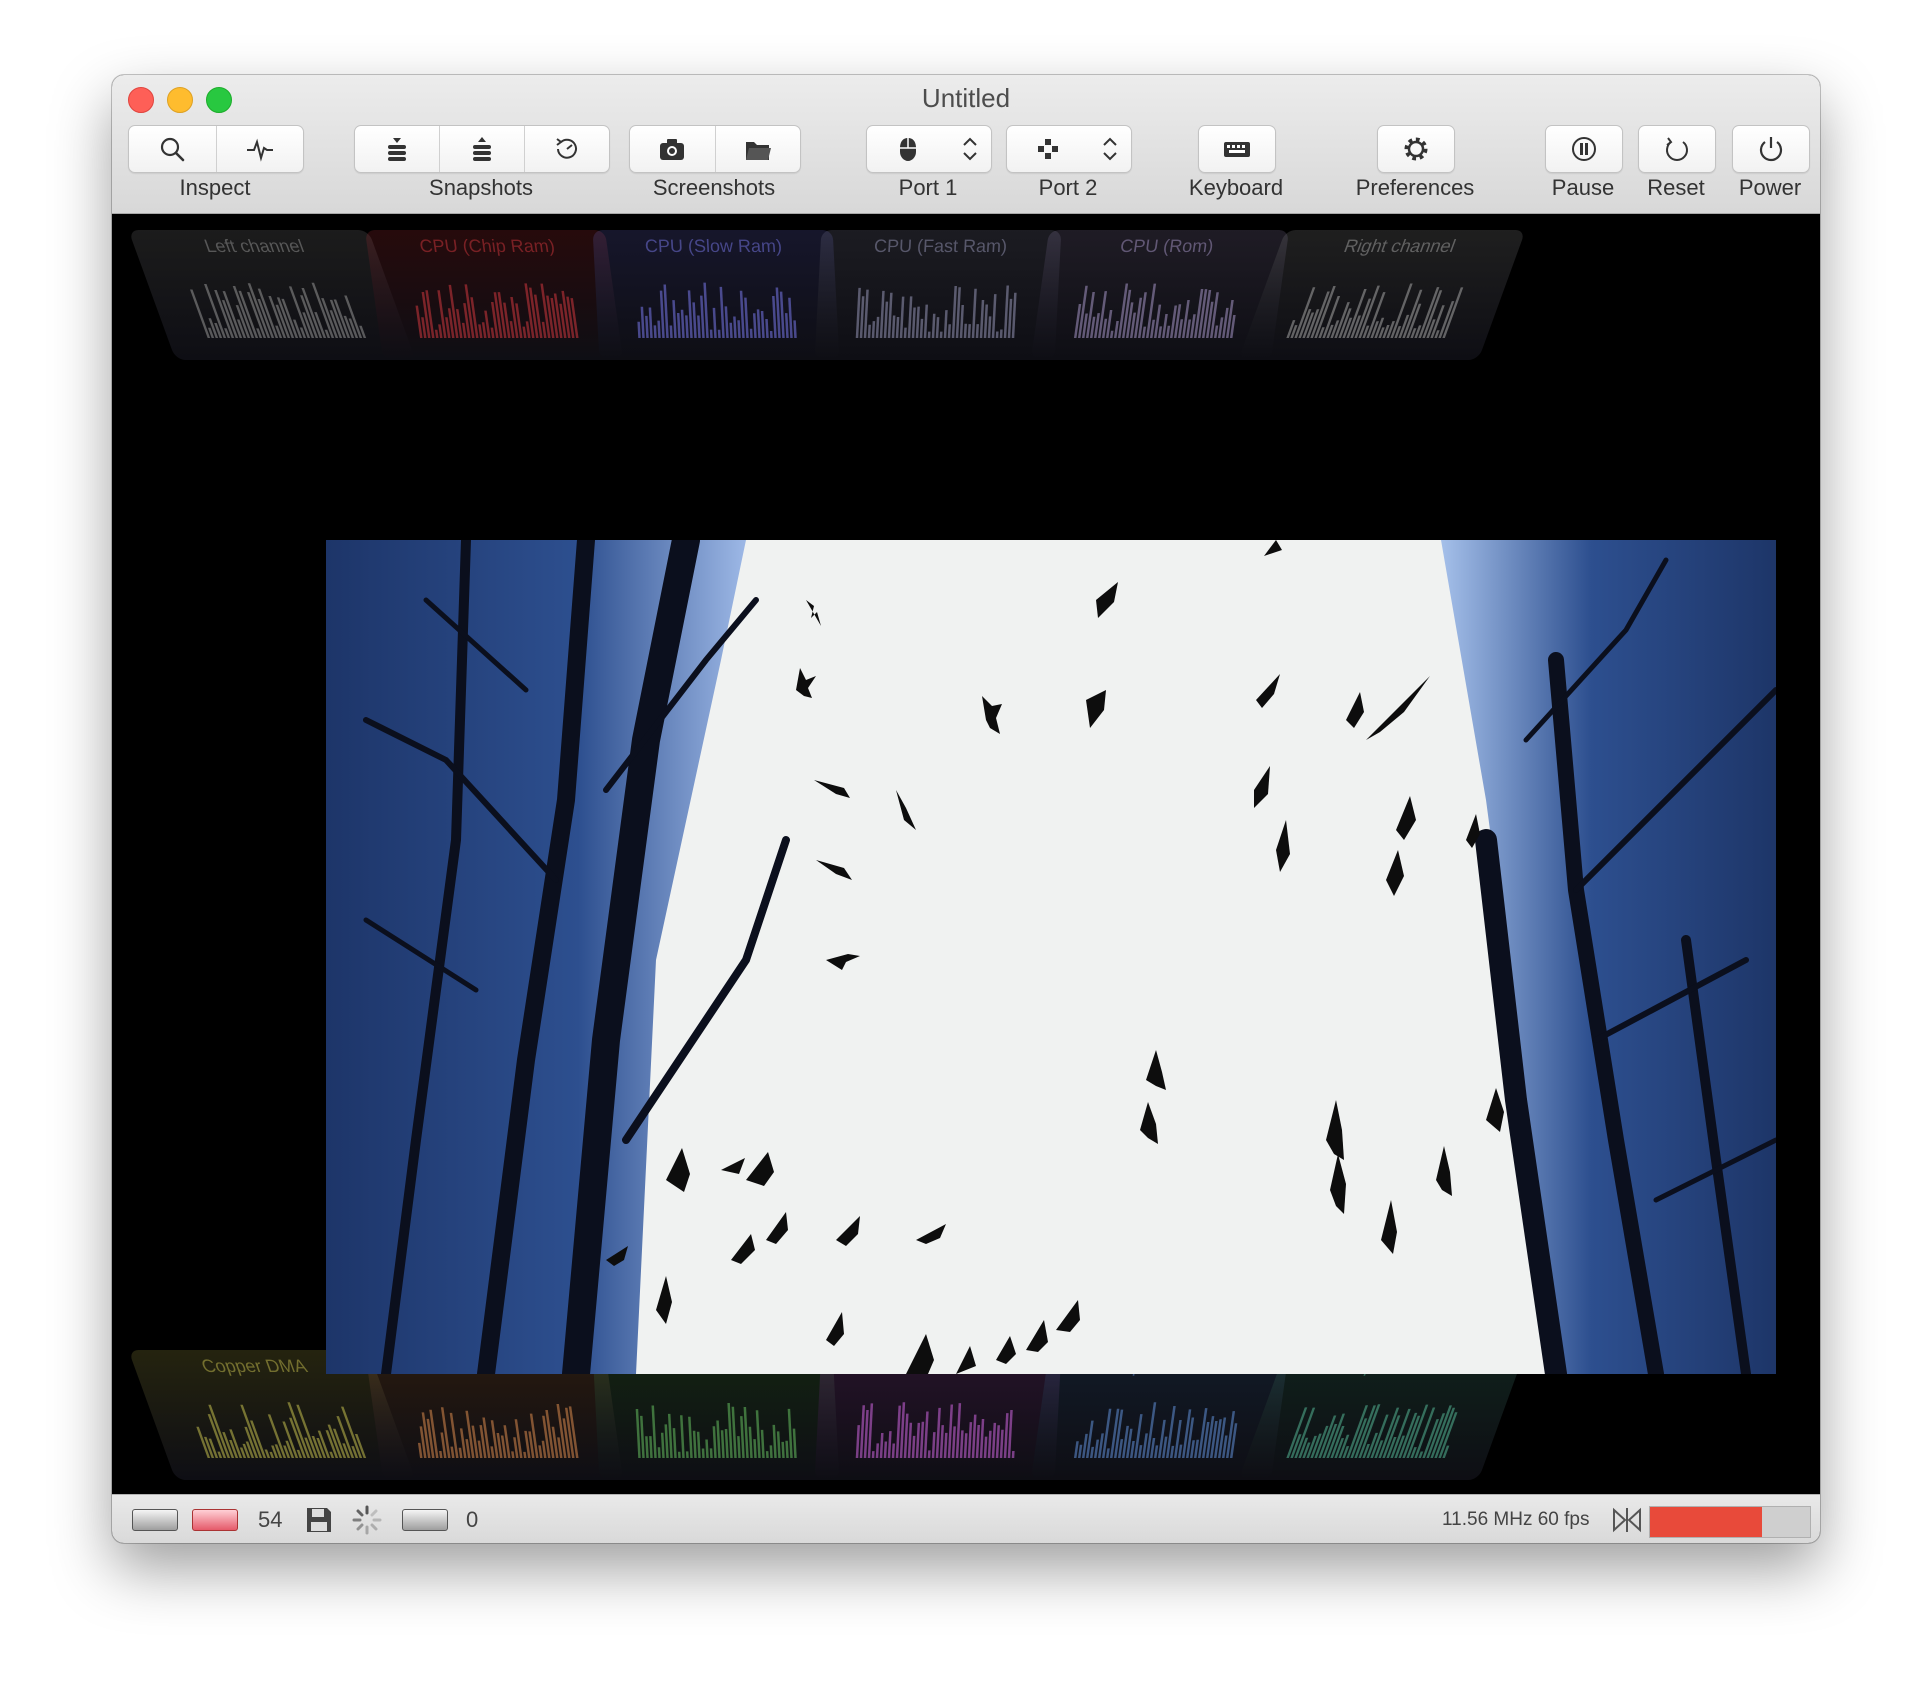 Image resolution: width=1932 pixels, height=1692 pixels. I want to click on take-snapshot-button, so click(397, 149).